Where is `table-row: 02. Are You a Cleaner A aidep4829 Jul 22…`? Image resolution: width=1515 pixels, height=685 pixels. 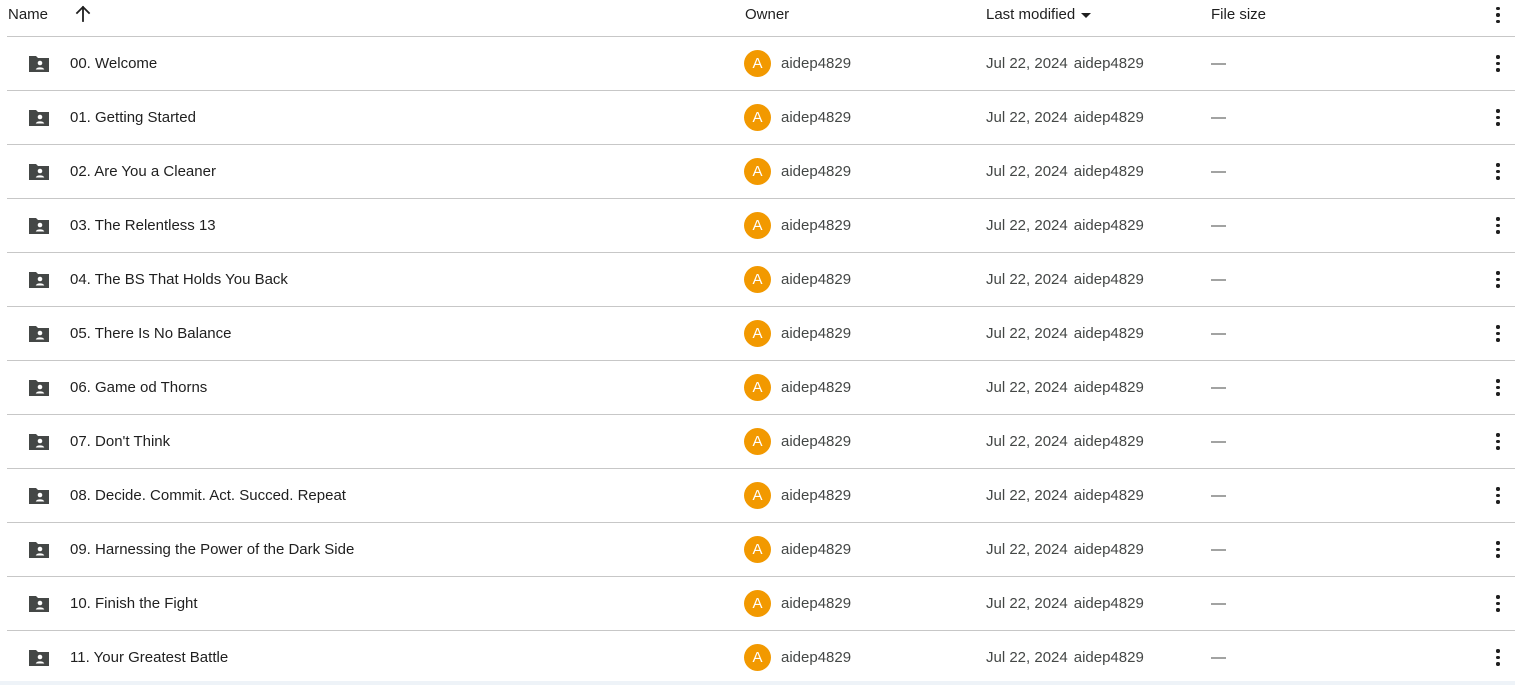 table-row: 02. Are You a Cleaner A aidep4829 Jul 22… is located at coordinates (761, 172).